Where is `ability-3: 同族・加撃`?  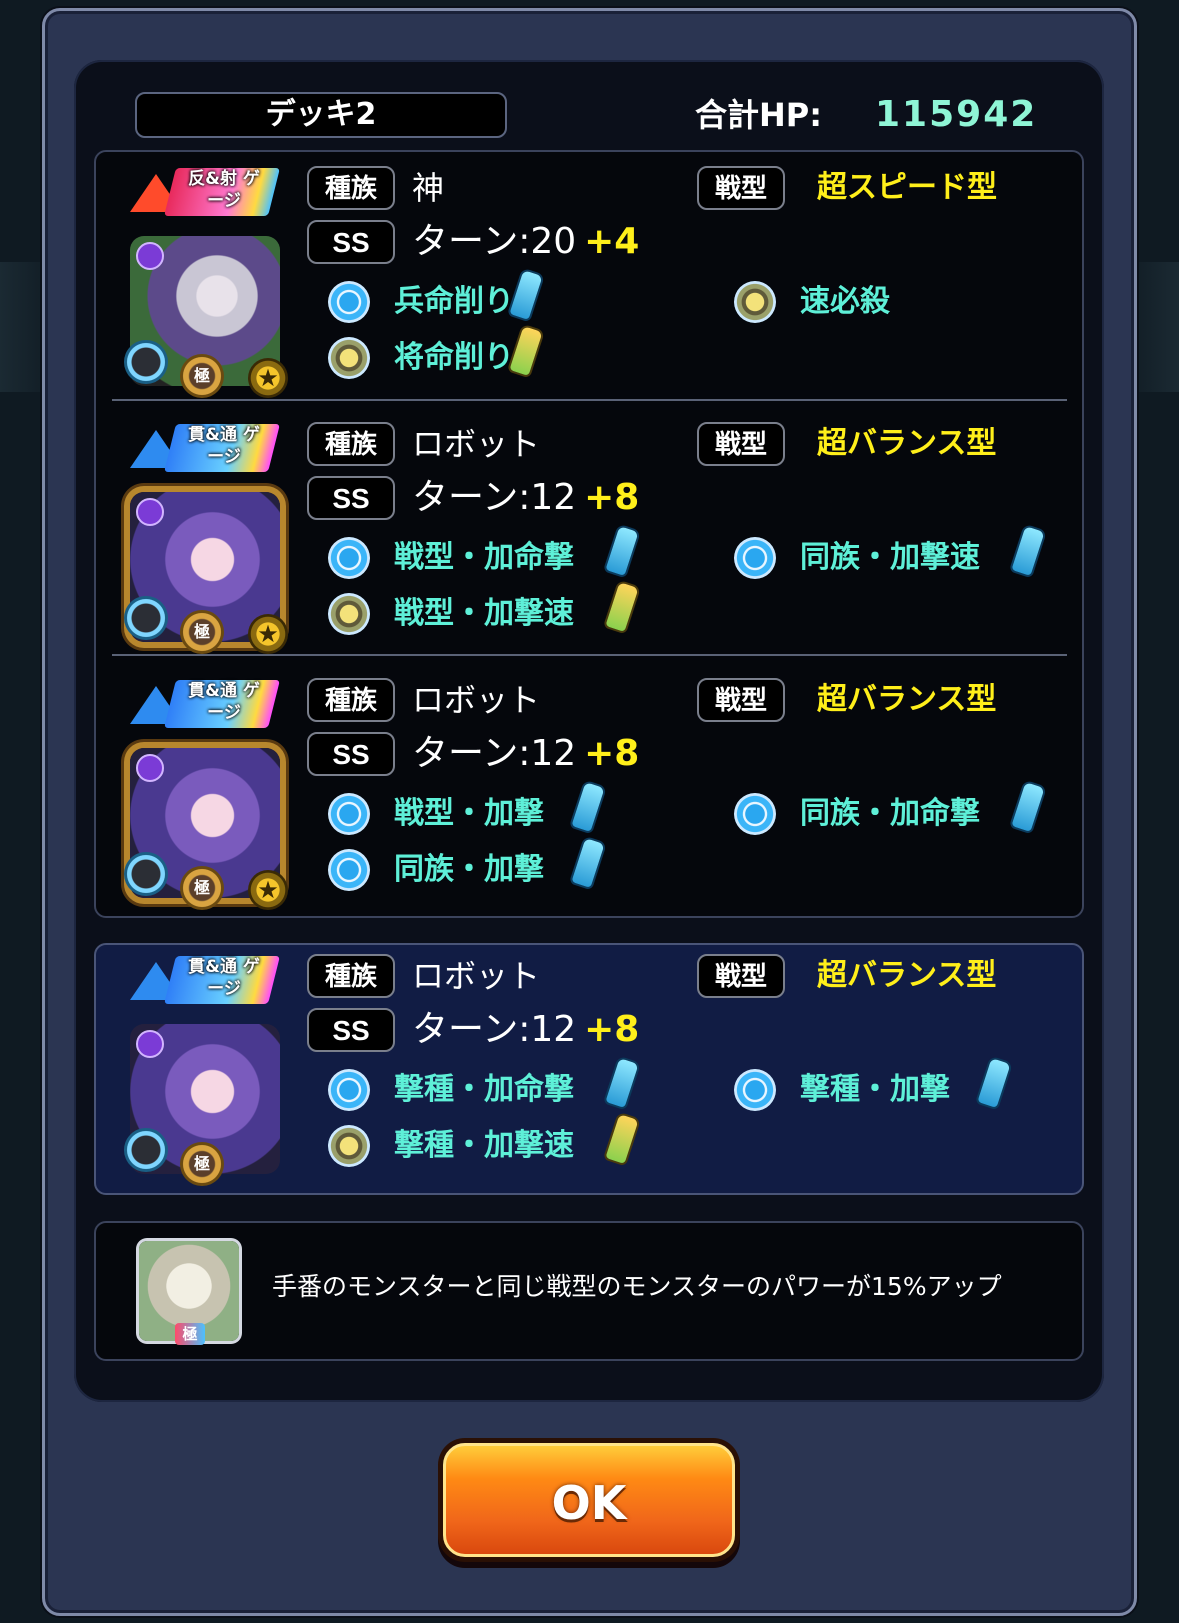
ability-3: 同族・加撃 is located at coordinates (498, 865).